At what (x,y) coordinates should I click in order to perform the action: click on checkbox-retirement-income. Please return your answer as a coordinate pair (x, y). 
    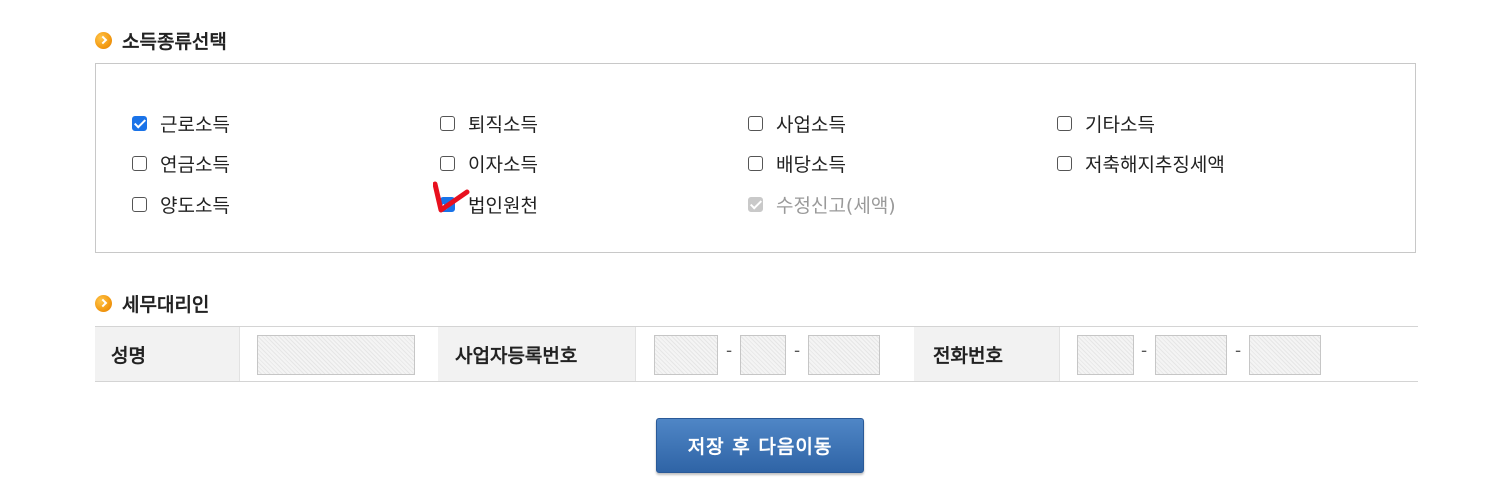
    Looking at the image, I should click on (447, 123).